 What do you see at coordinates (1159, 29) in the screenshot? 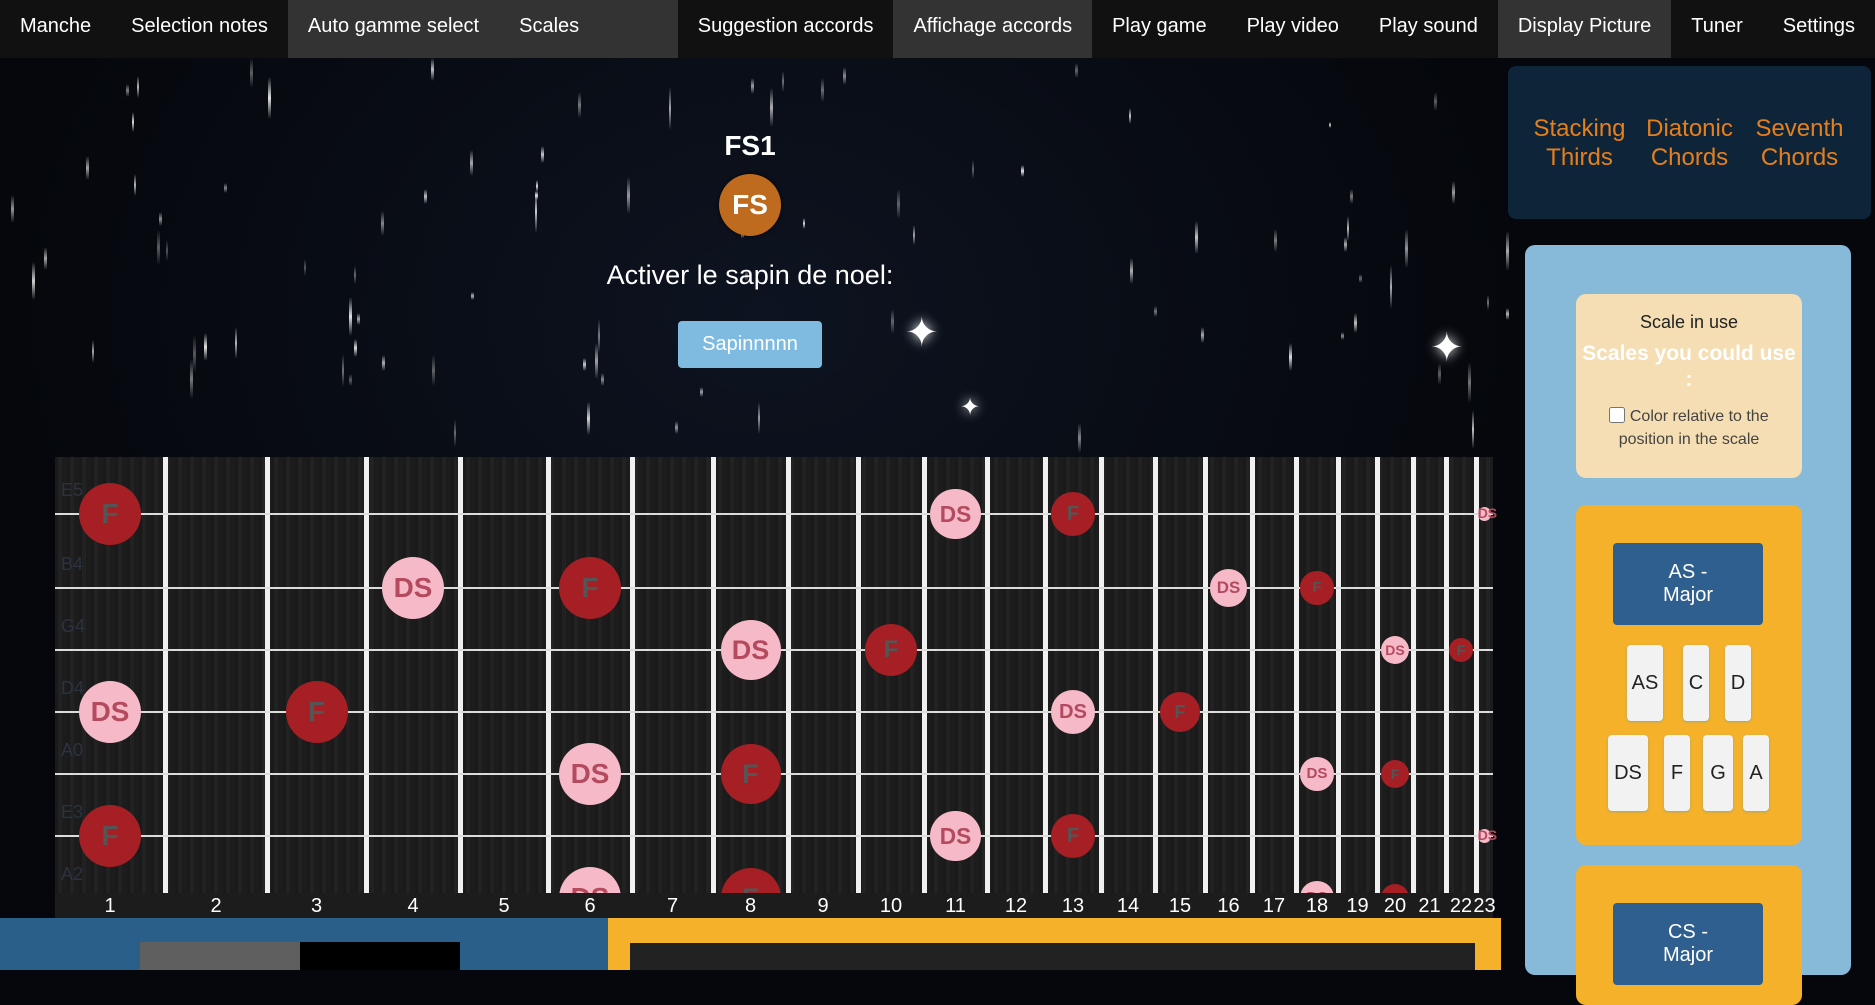
I see `nav-play-game: Play game` at bounding box center [1159, 29].